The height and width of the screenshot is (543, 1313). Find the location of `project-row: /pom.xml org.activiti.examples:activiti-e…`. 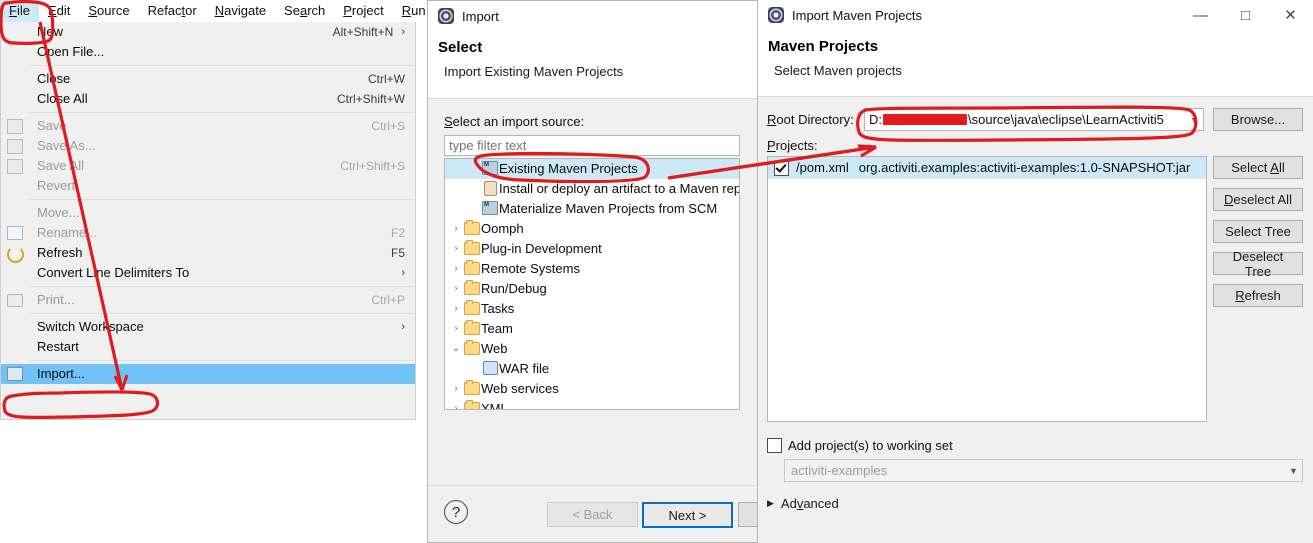

project-row: /pom.xml org.activiti.examples:activiti-e… is located at coordinates (987, 168).